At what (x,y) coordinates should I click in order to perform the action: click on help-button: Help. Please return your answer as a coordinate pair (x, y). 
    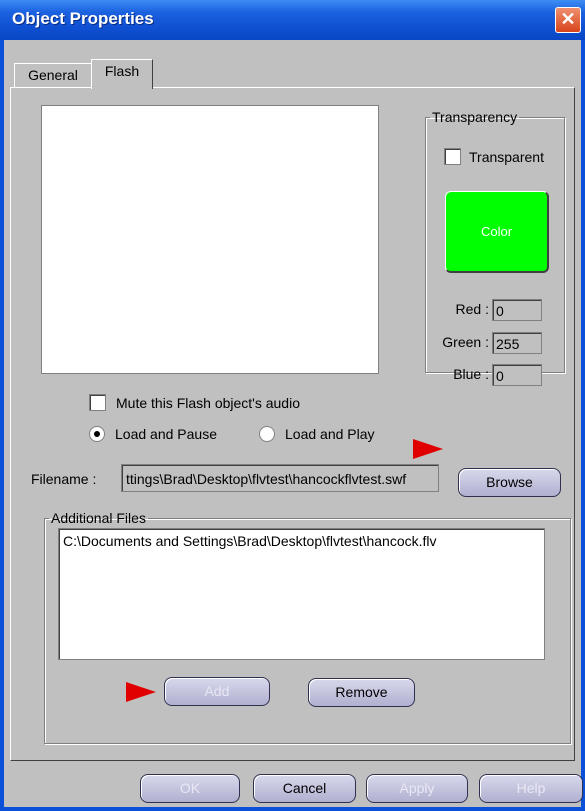
    Looking at the image, I should click on (531, 788).